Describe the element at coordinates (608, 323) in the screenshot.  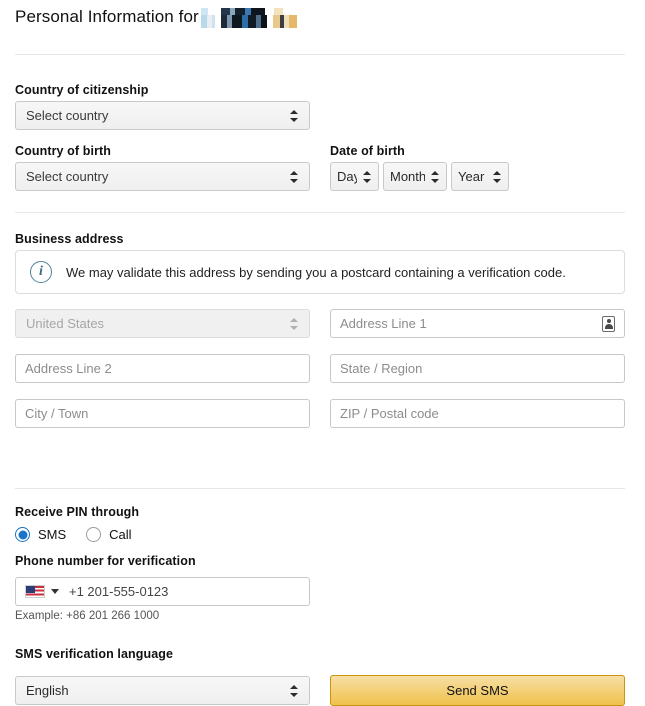
I see `autofill-contact-icon` at that location.